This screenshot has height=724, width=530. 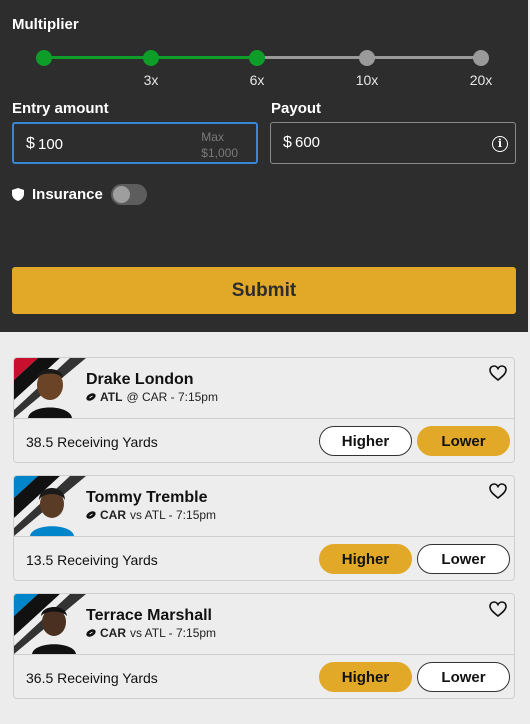 I want to click on insurance-label: Insurance, so click(x=67, y=194).